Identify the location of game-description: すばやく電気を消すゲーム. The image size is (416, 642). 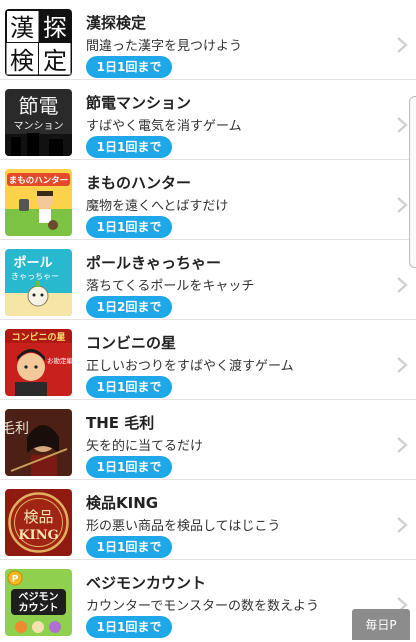
(164, 126).